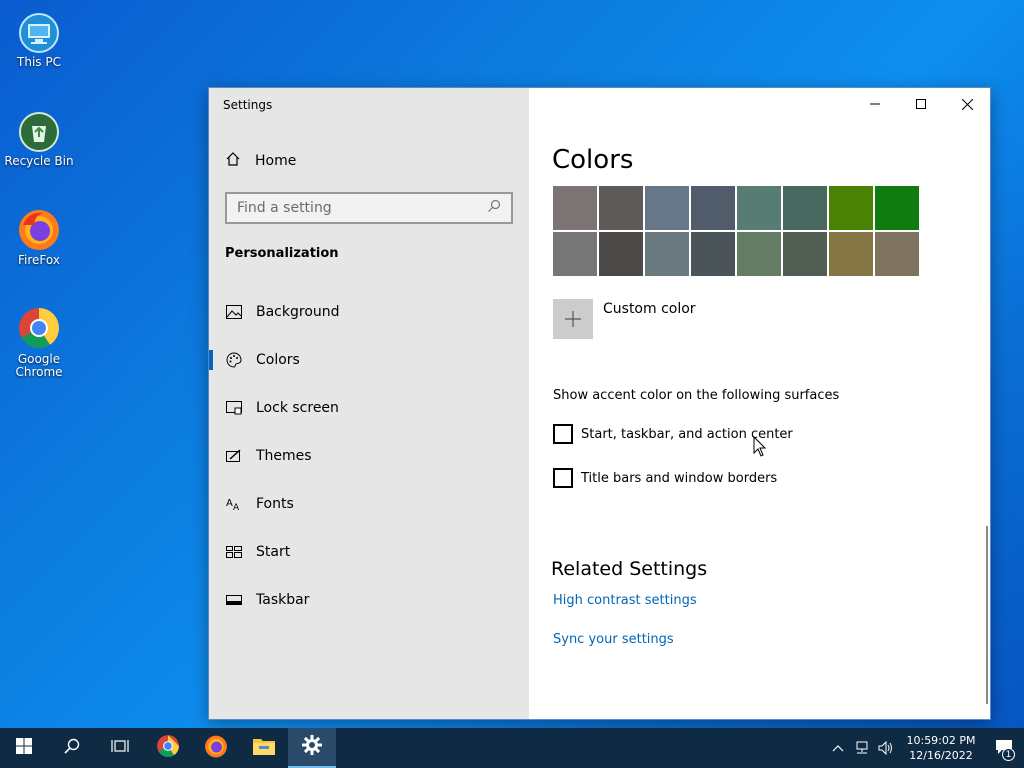 This screenshot has width=1024, height=768. What do you see at coordinates (283, 600) in the screenshot?
I see `sidebar-item-label: Taskbar` at bounding box center [283, 600].